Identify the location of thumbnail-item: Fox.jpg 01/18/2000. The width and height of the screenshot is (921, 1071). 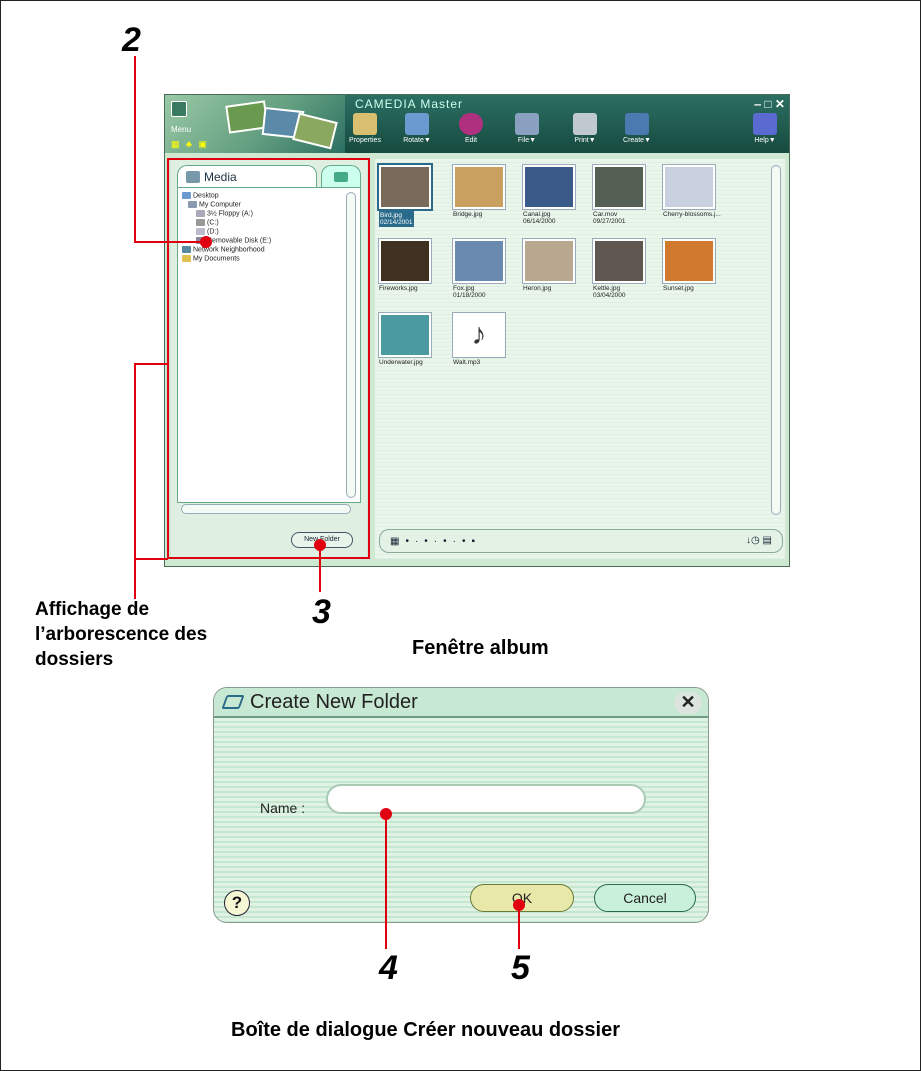
(480, 269).